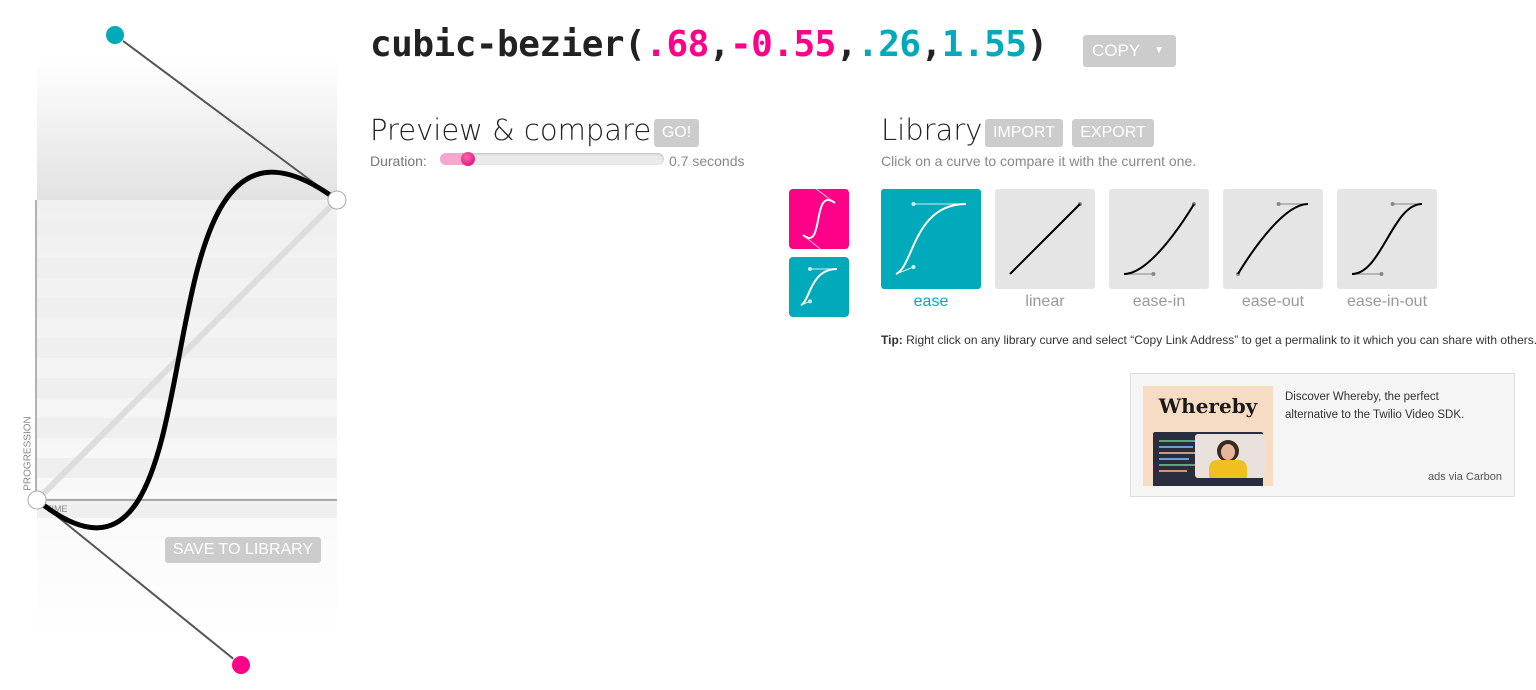 The height and width of the screenshot is (690, 1536). Describe the element at coordinates (1116, 50) in the screenshot. I see `copy-button-label: COPY` at that location.